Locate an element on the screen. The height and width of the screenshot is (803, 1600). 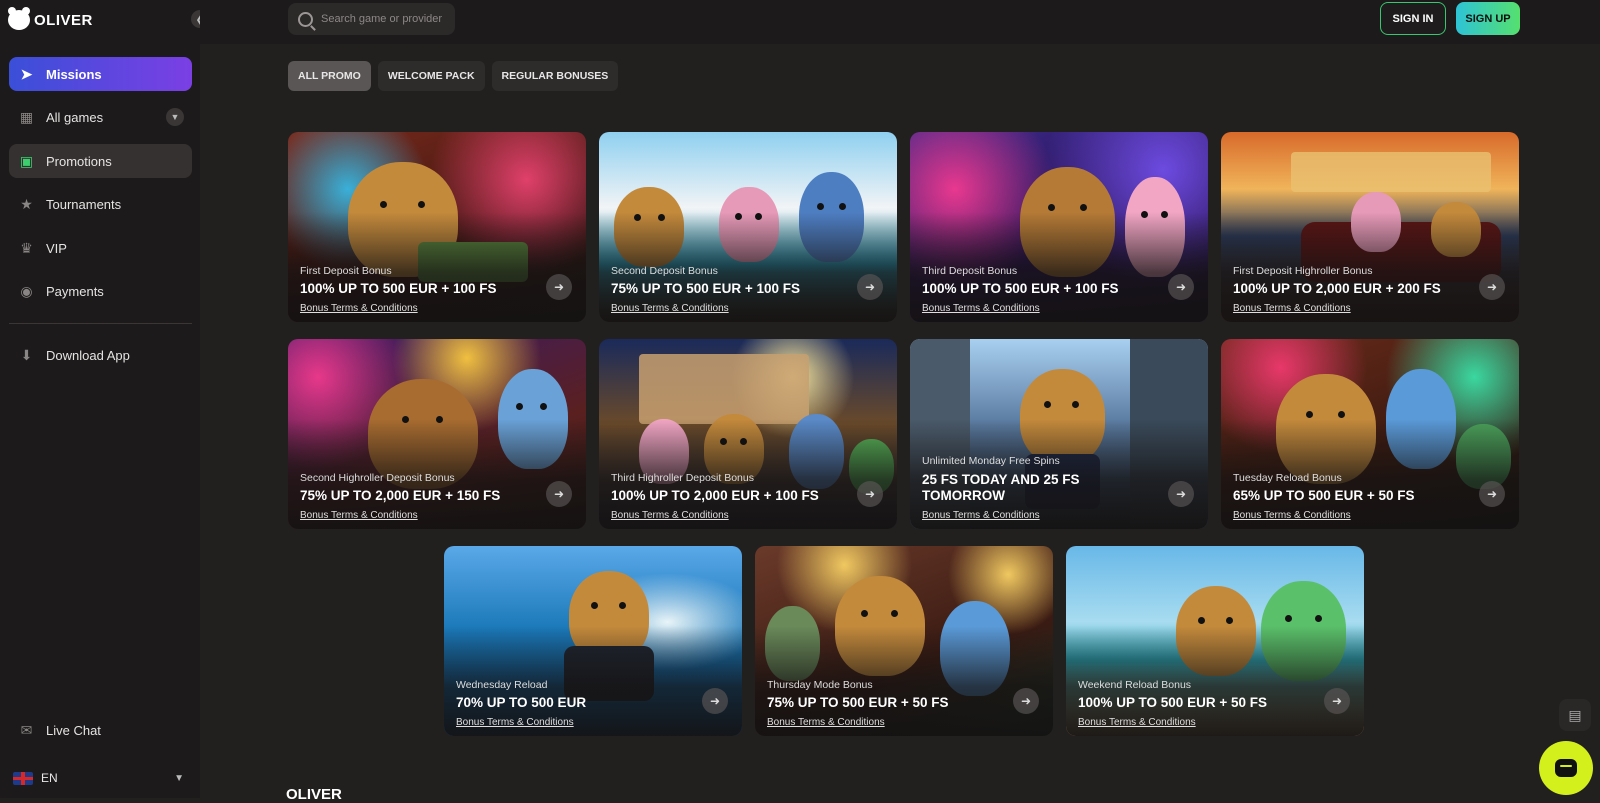
sidebar-item-promotions: ▣ Promotions is located at coordinates (100, 161).